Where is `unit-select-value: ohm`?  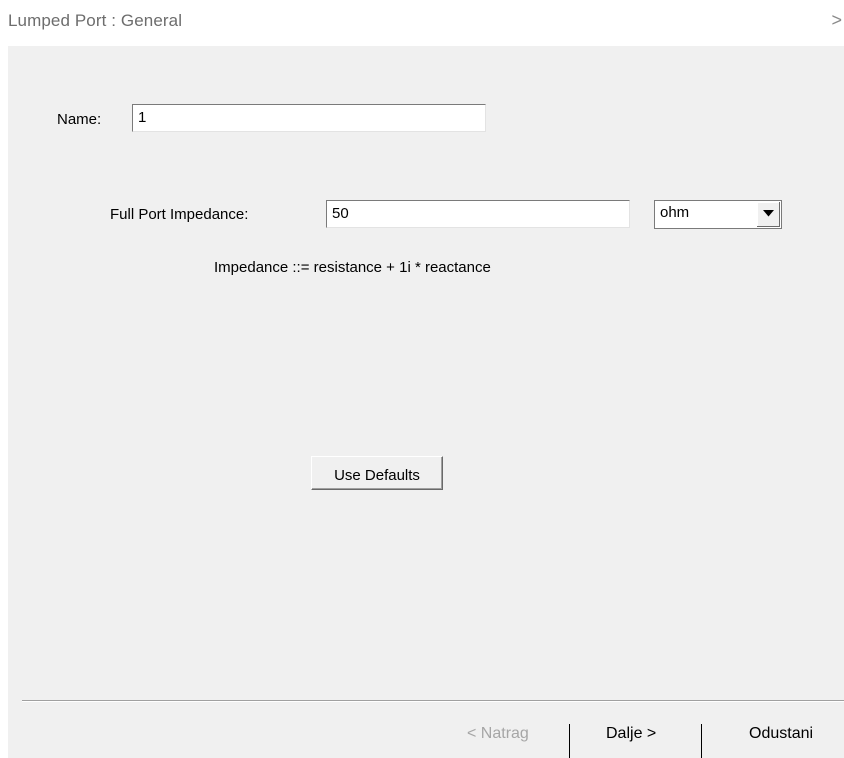 unit-select-value: ohm is located at coordinates (675, 212).